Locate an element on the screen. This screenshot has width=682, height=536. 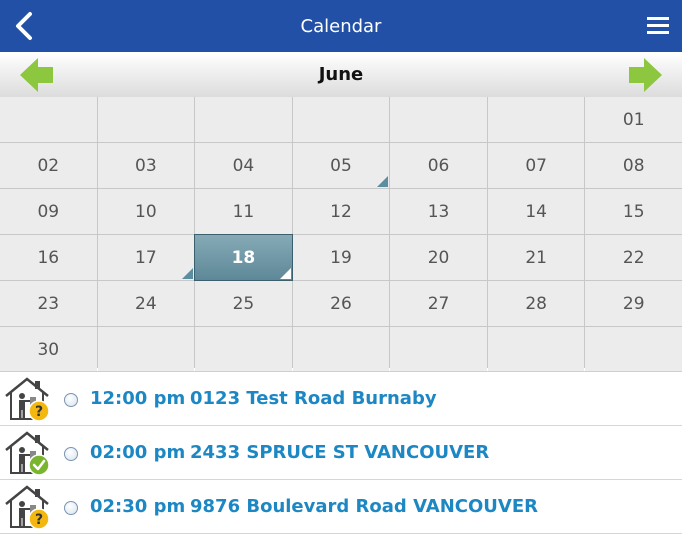
calendar-day-22: 22 is located at coordinates (633, 257).